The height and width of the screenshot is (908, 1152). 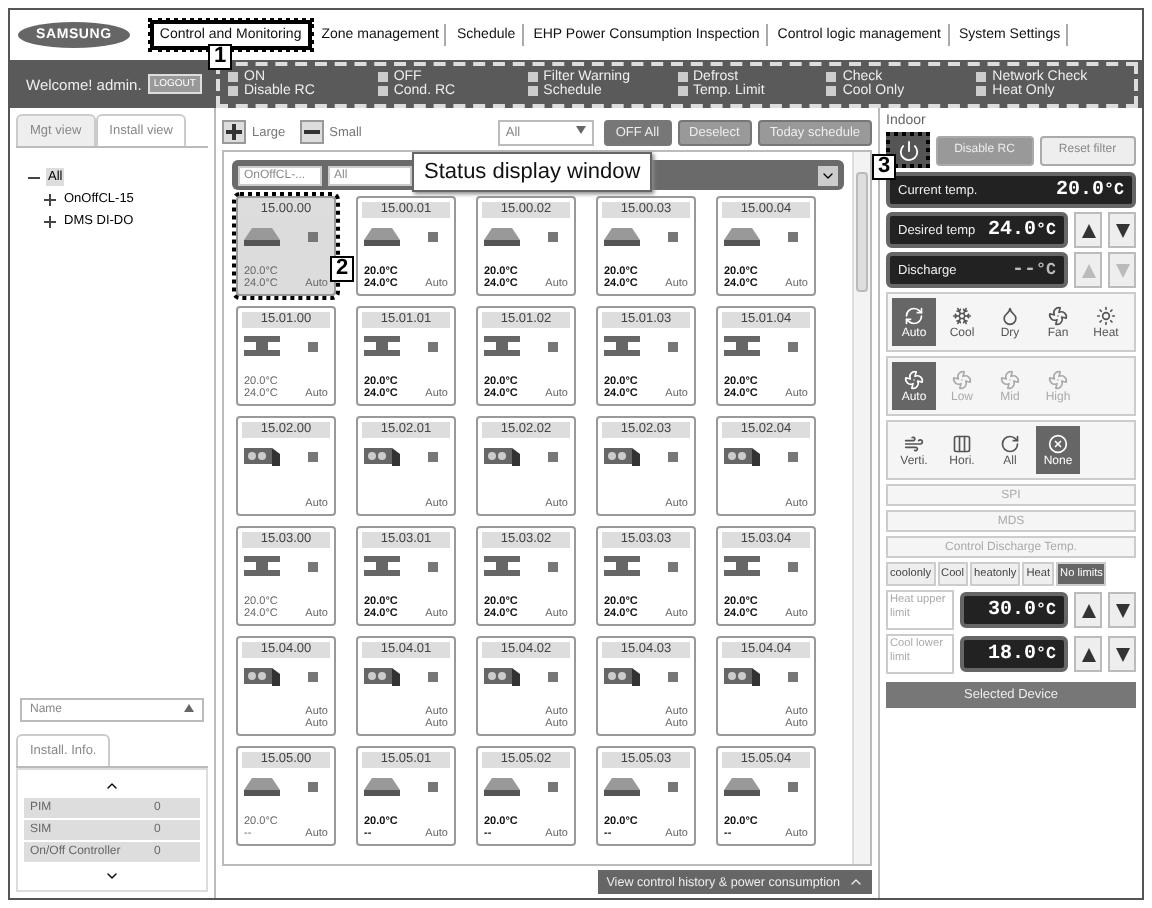 What do you see at coordinates (1106, 315) in the screenshot?
I see `sun-icon` at bounding box center [1106, 315].